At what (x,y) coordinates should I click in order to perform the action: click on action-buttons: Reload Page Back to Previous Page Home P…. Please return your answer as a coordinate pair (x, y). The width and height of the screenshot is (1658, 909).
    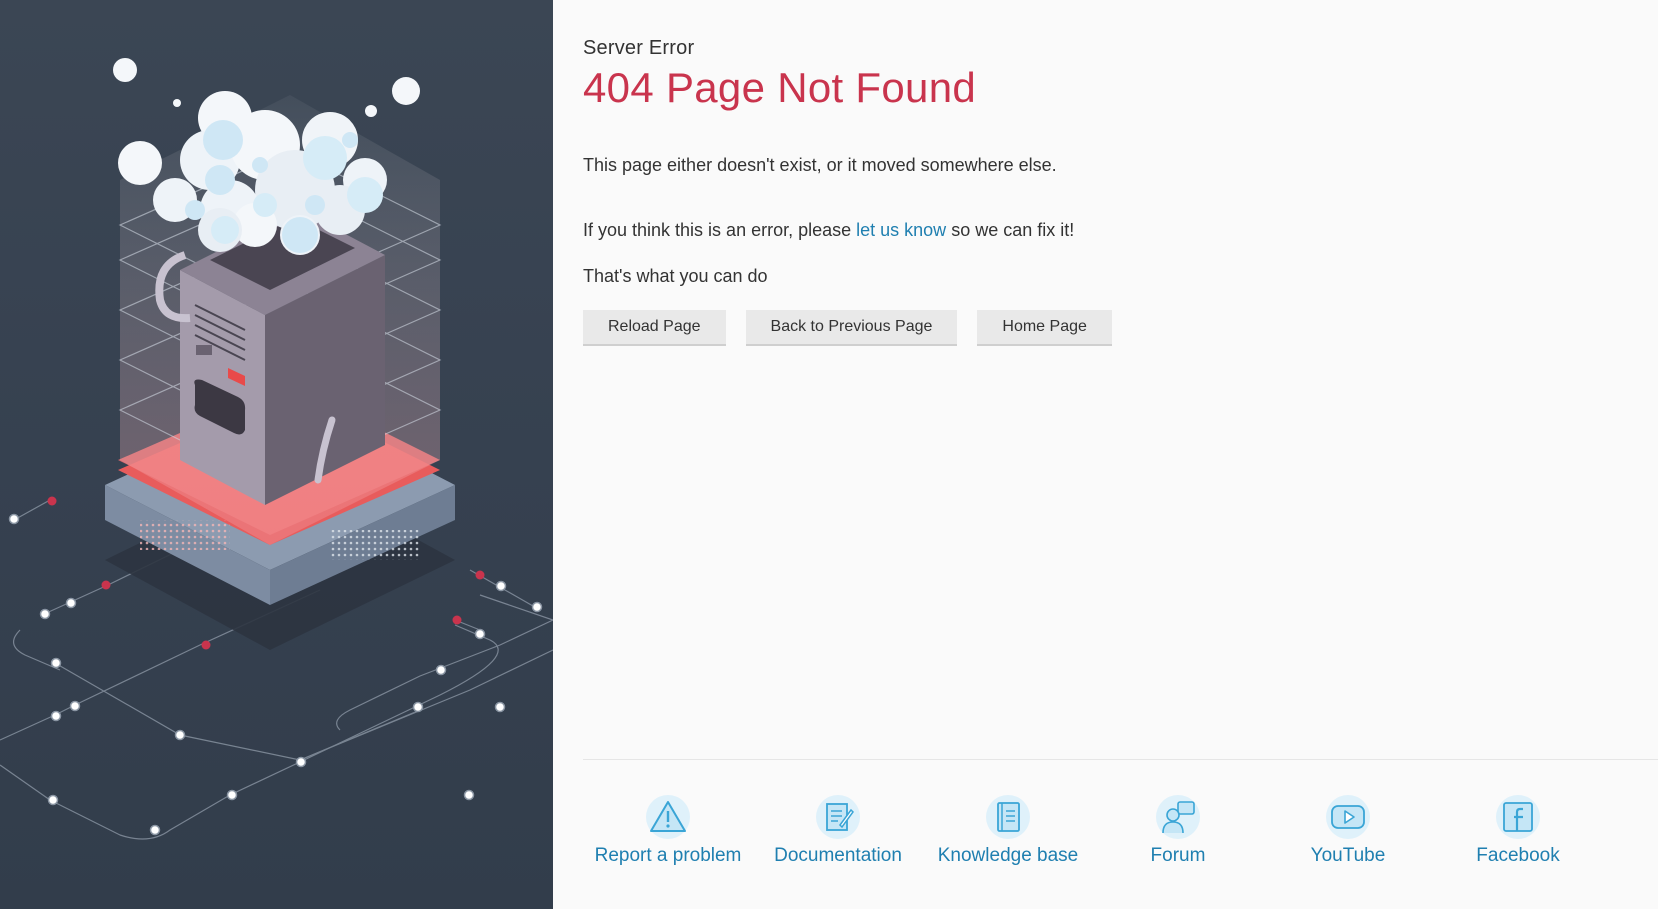
    Looking at the image, I should click on (847, 328).